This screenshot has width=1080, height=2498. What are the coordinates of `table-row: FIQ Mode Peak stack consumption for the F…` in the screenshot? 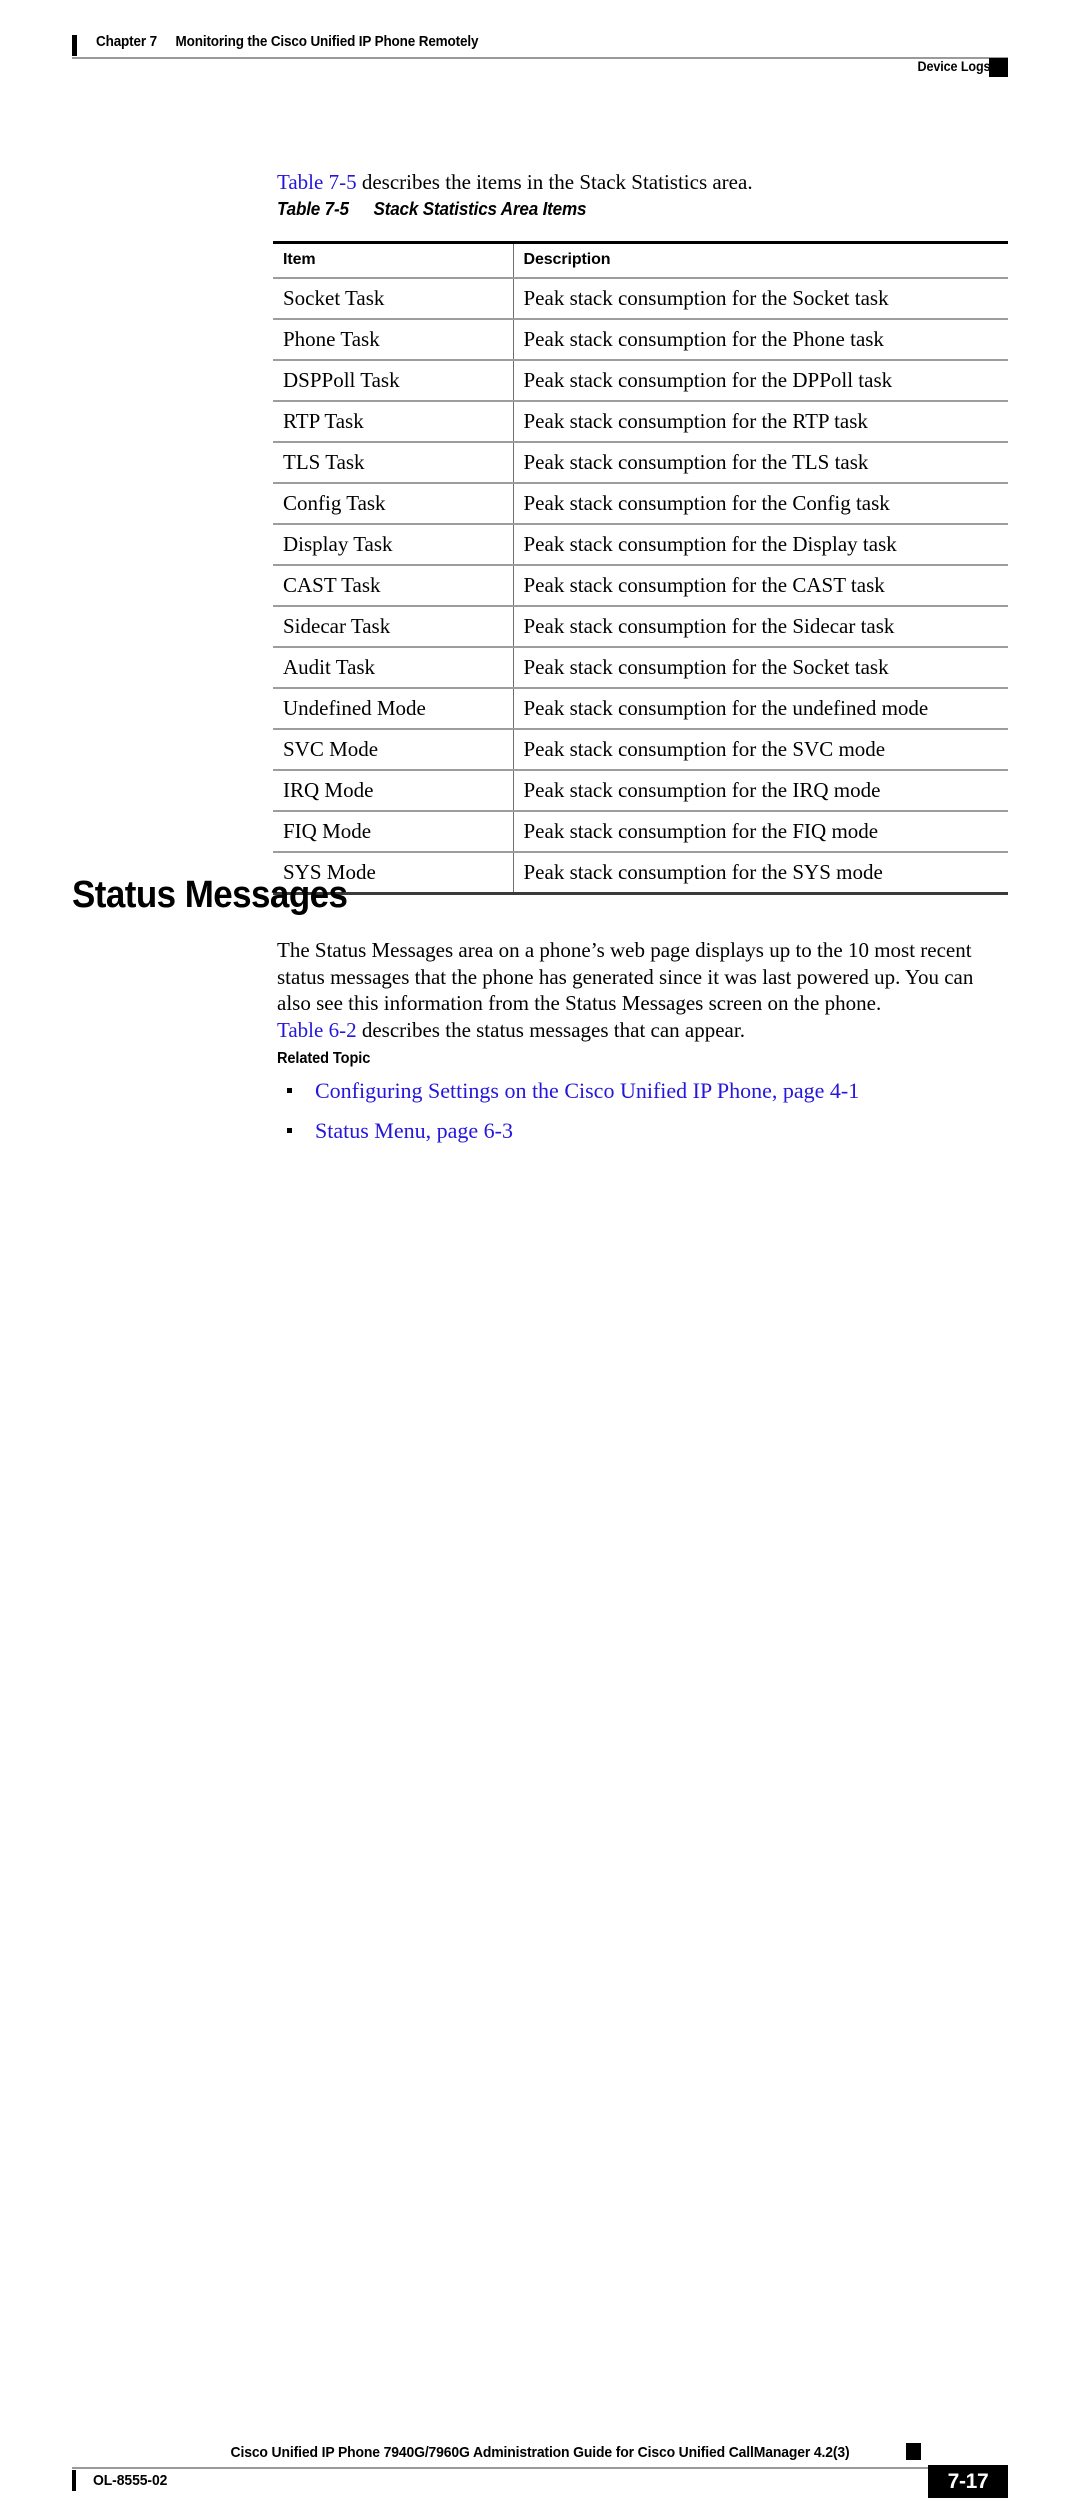 It's located at (640, 832).